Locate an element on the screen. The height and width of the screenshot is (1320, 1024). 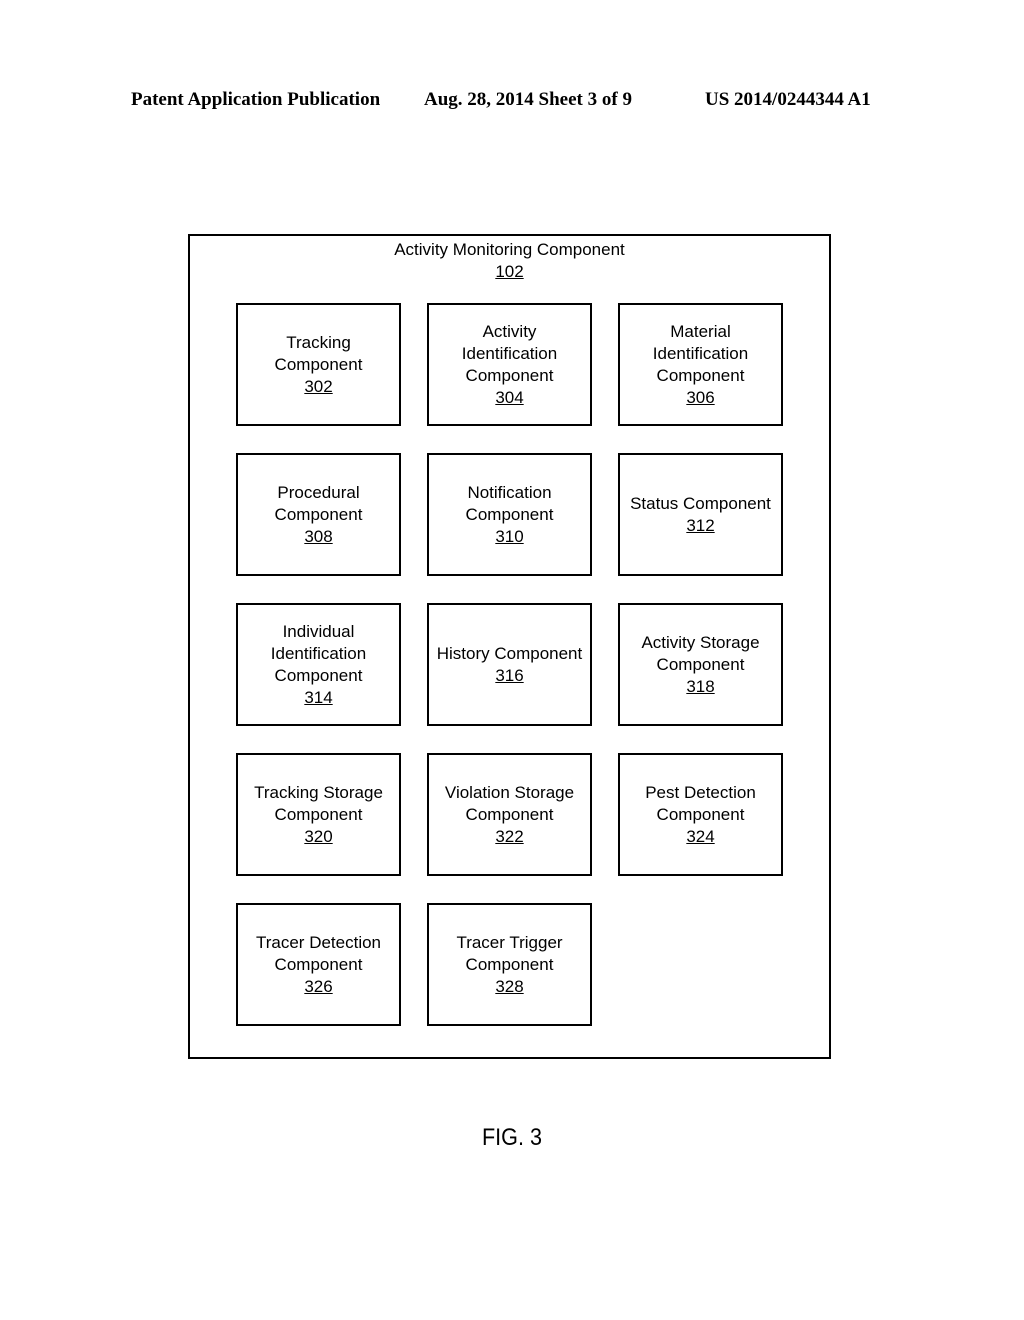
component-box: Violation Storage Component 322 is located at coordinates (509, 814).